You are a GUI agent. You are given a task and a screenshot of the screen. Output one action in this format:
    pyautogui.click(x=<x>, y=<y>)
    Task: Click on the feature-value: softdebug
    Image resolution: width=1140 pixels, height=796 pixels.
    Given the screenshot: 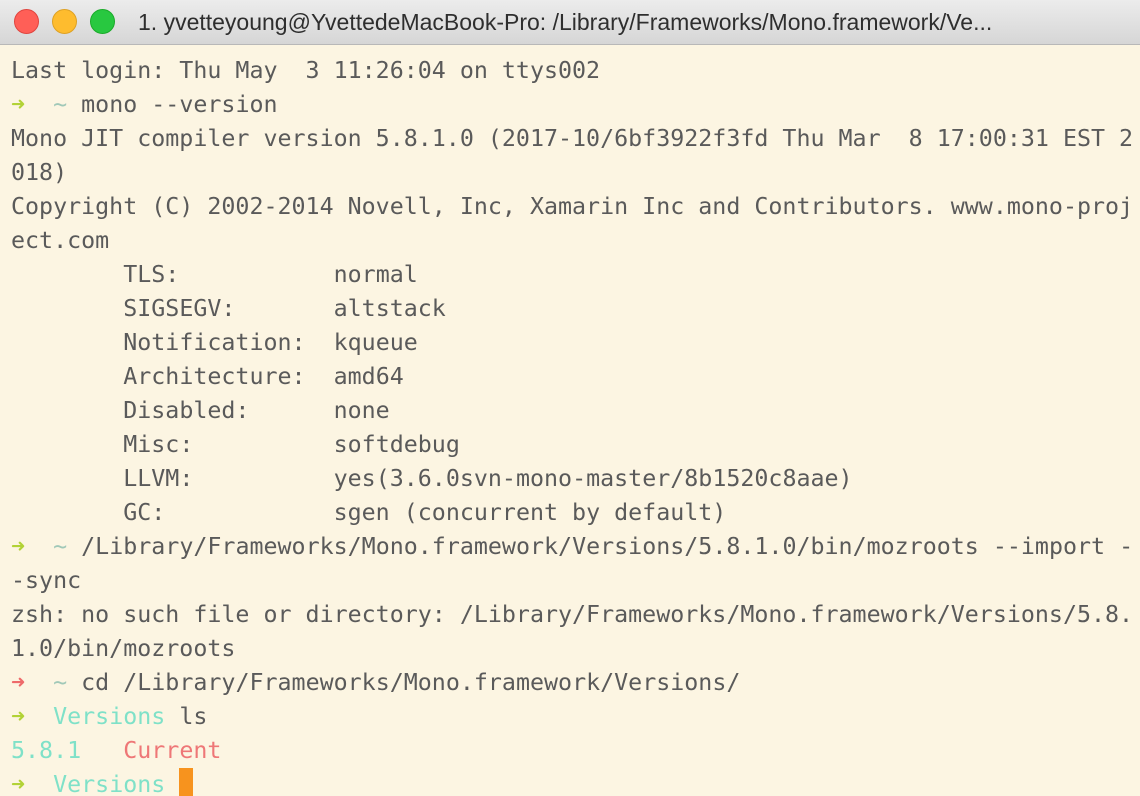 What is the action you would take?
    pyautogui.click(x=396, y=444)
    